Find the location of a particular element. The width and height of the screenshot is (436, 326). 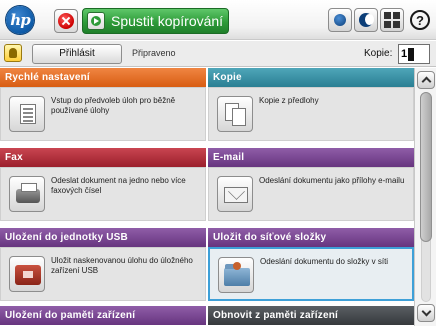

hp-logo-icon: hp is located at coordinates (20, 20).